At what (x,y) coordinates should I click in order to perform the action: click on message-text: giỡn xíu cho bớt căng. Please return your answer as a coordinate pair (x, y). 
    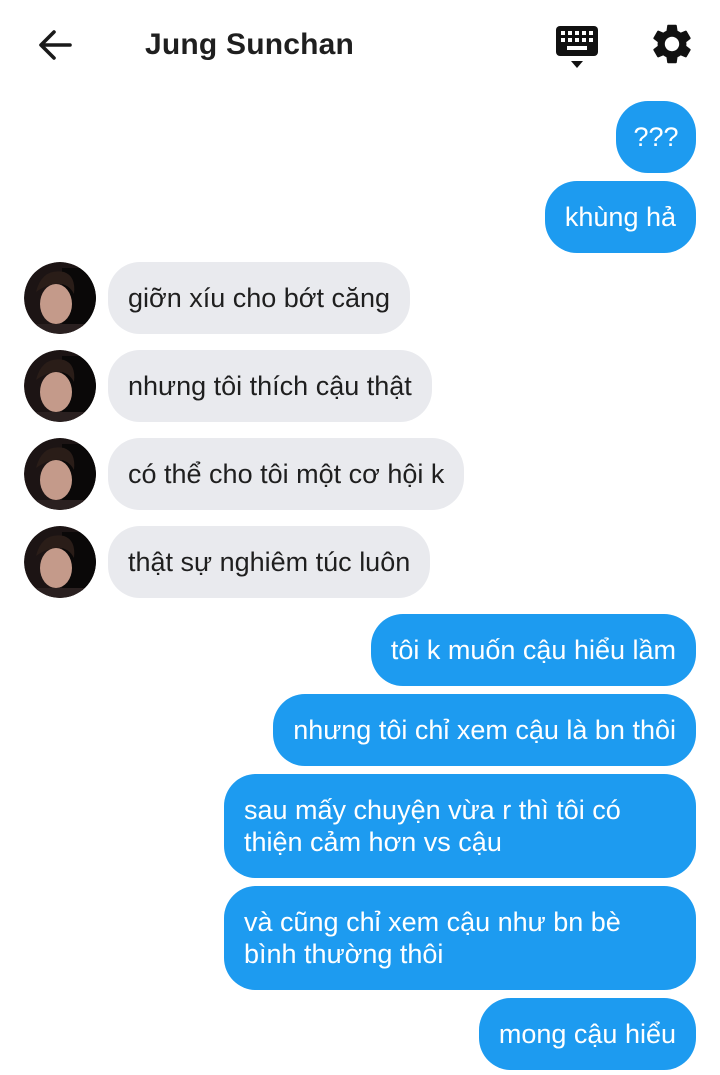
    Looking at the image, I should click on (259, 298).